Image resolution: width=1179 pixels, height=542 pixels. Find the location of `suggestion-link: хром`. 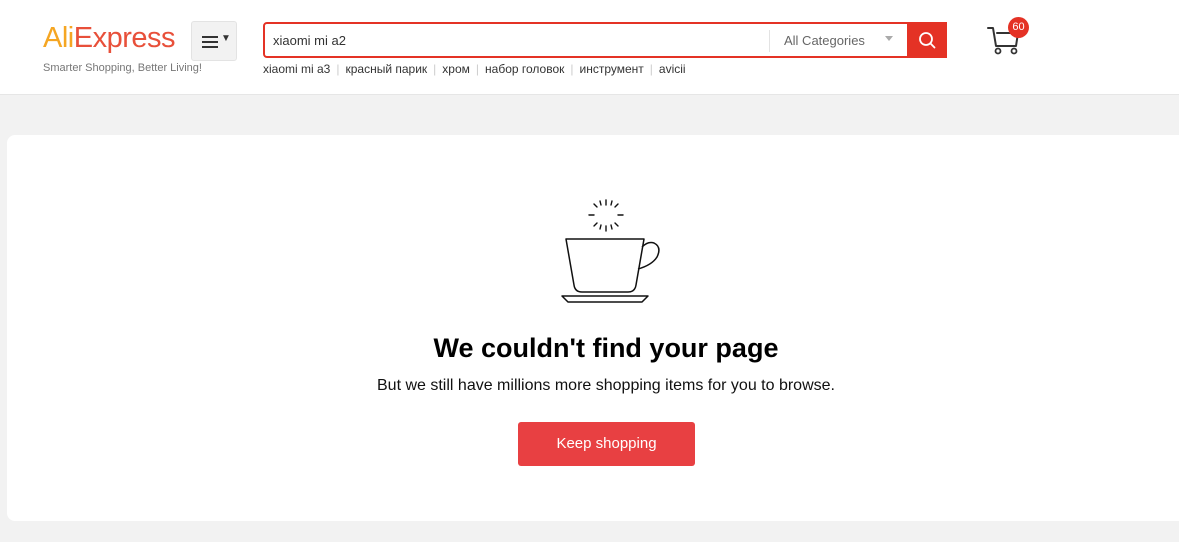

suggestion-link: хром is located at coordinates (456, 69).